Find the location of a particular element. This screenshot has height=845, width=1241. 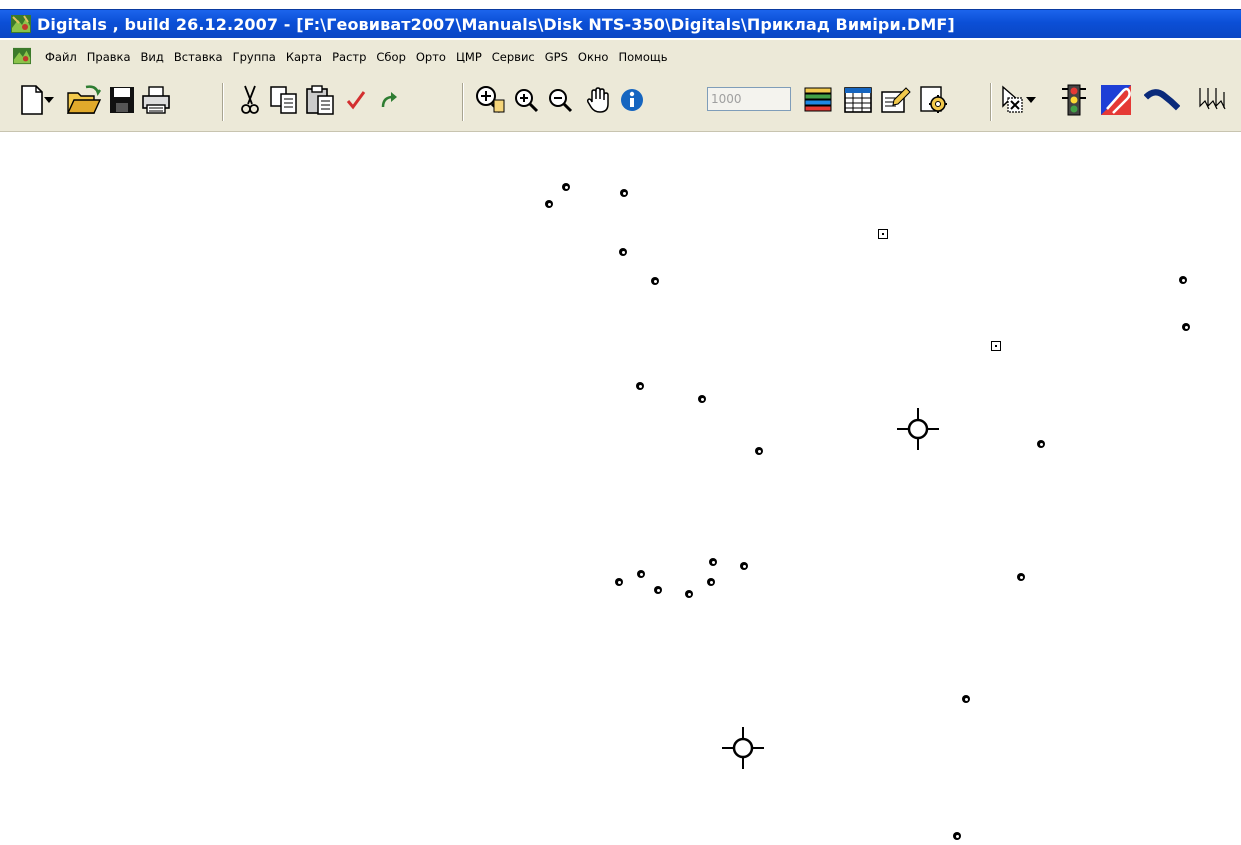

save-icon is located at coordinates (122, 100).